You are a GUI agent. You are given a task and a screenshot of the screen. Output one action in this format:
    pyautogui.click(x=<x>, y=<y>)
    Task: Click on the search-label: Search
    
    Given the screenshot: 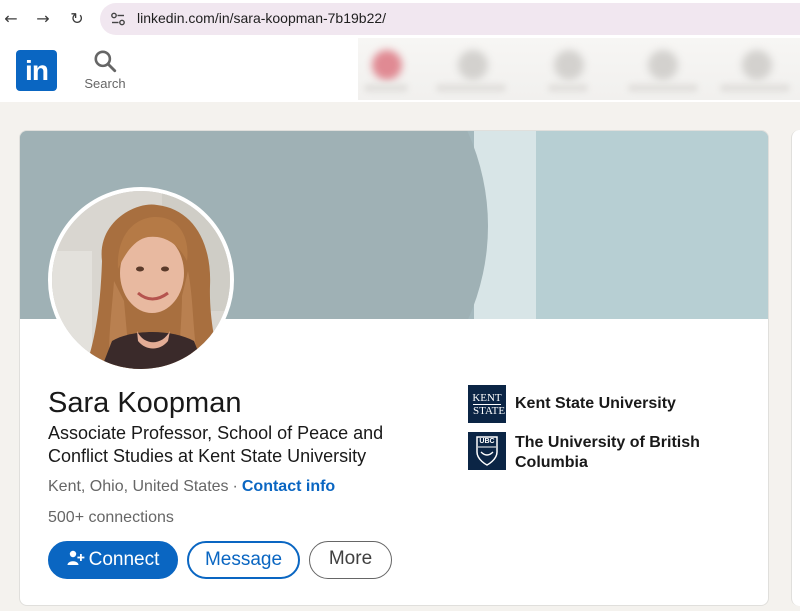 What is the action you would take?
    pyautogui.click(x=105, y=83)
    